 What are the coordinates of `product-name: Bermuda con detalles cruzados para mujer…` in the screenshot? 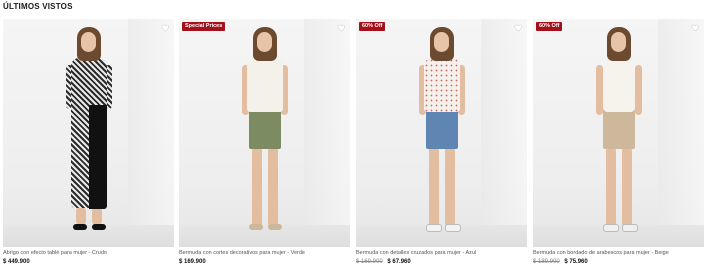 It's located at (441, 253).